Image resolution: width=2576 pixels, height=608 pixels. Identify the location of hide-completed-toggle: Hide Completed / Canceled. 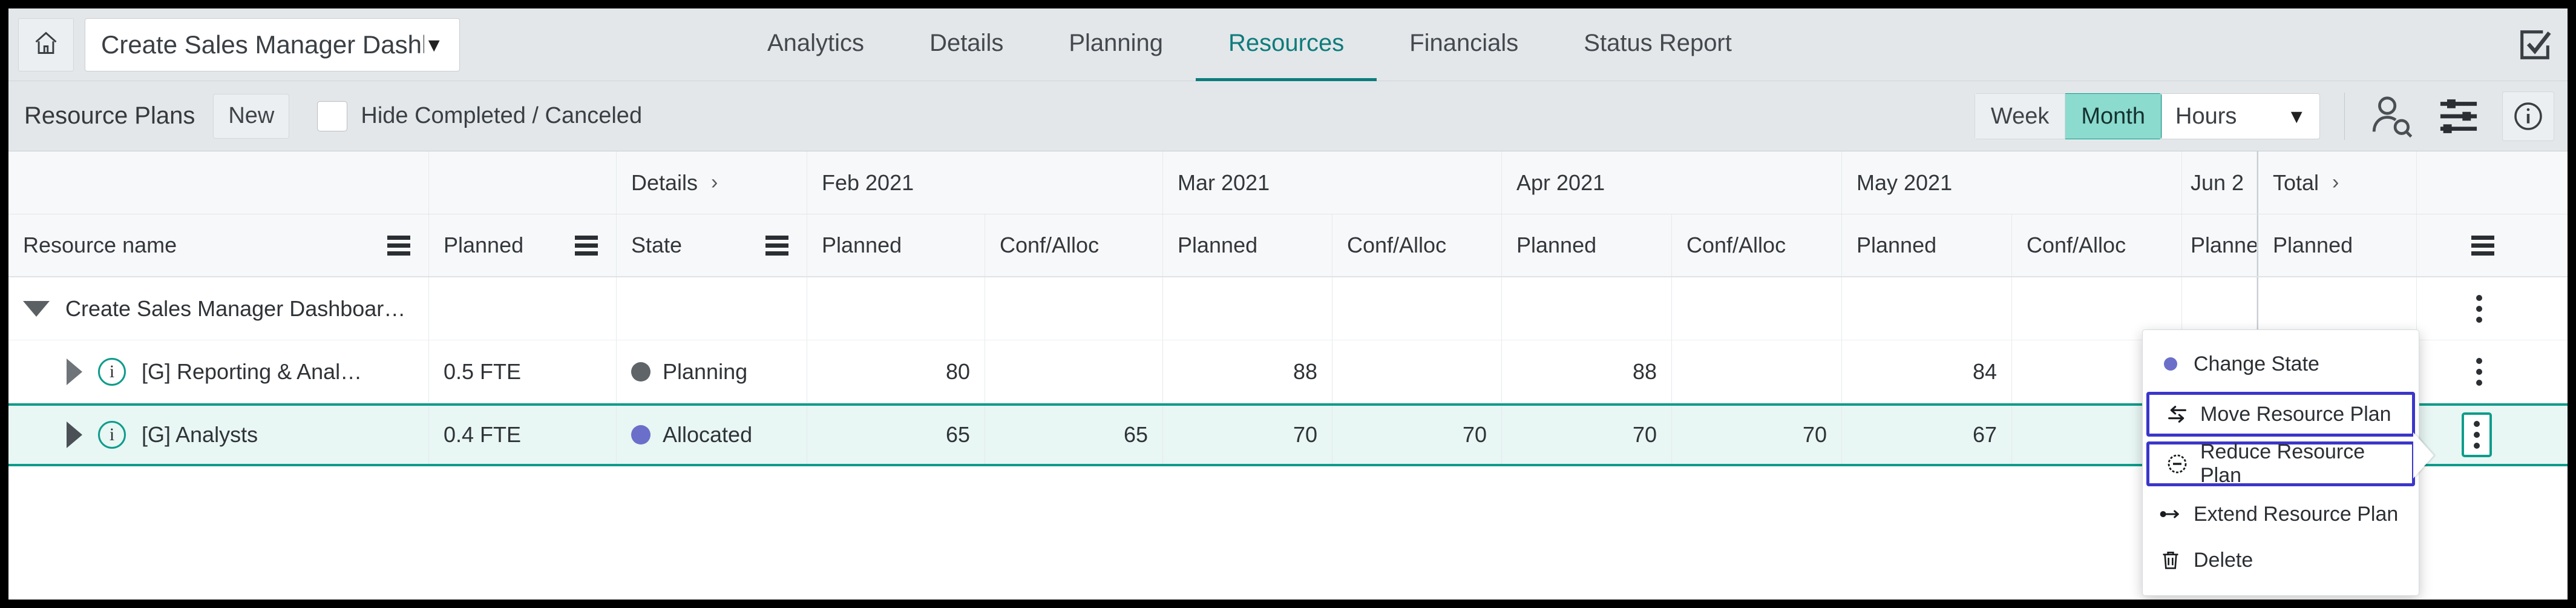
(479, 116).